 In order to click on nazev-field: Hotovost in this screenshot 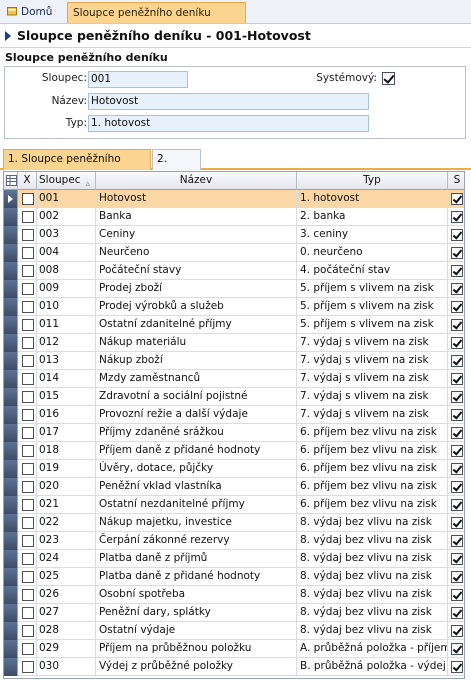, I will do `click(228, 101)`.